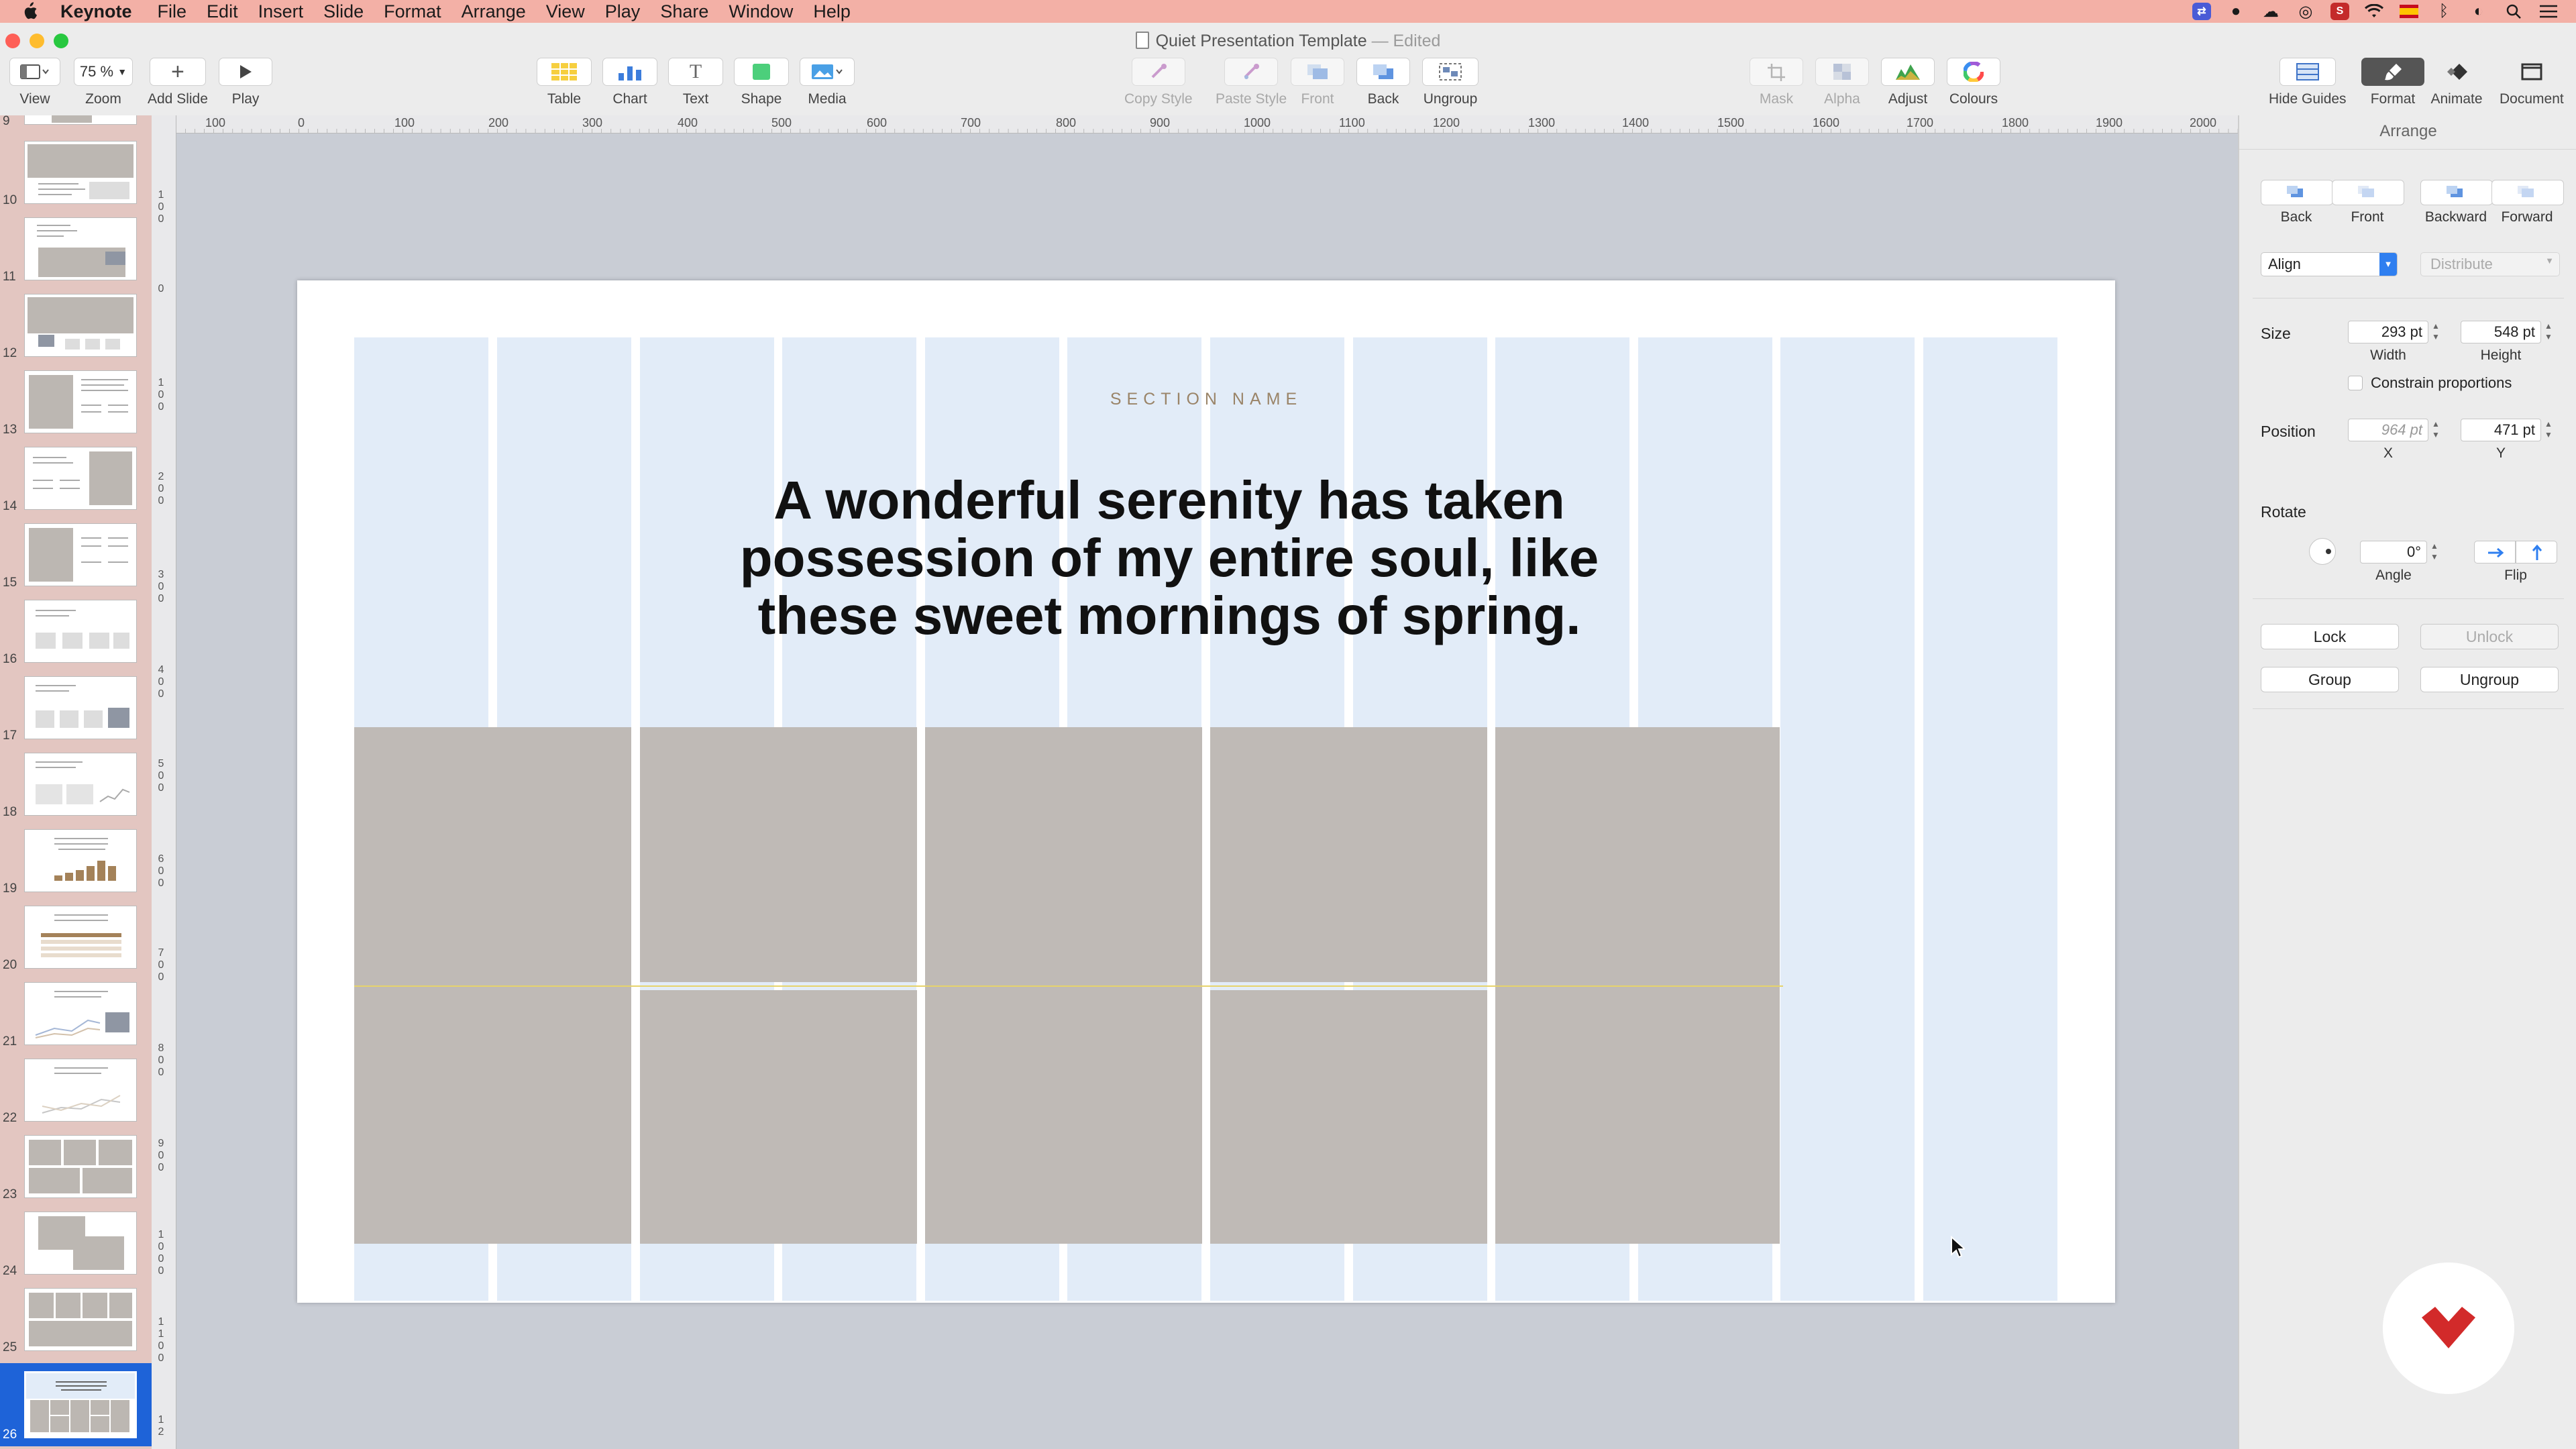 Image resolution: width=2576 pixels, height=1449 pixels. Describe the element at coordinates (1842, 82) in the screenshot. I see `alpha-button: Alpha` at that location.